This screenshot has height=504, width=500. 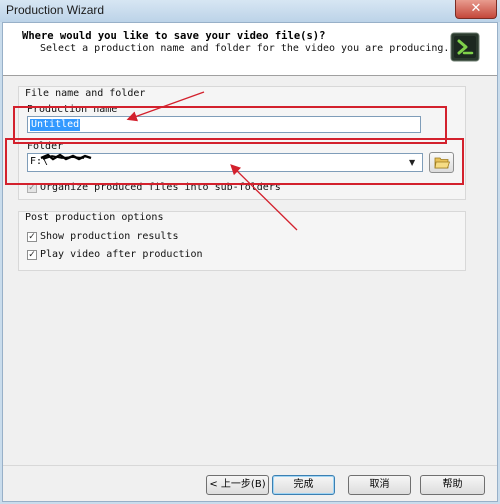 What do you see at coordinates (94, 217) in the screenshot?
I see `post-group-heading: Post production options` at bounding box center [94, 217].